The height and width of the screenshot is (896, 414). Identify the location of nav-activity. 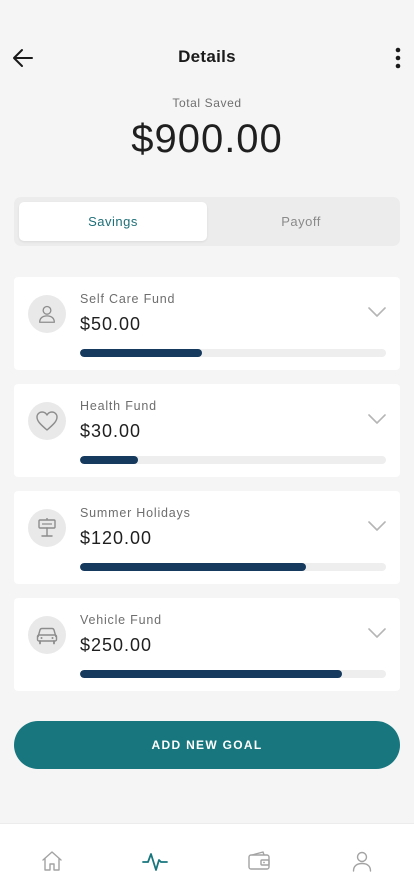
(156, 860).